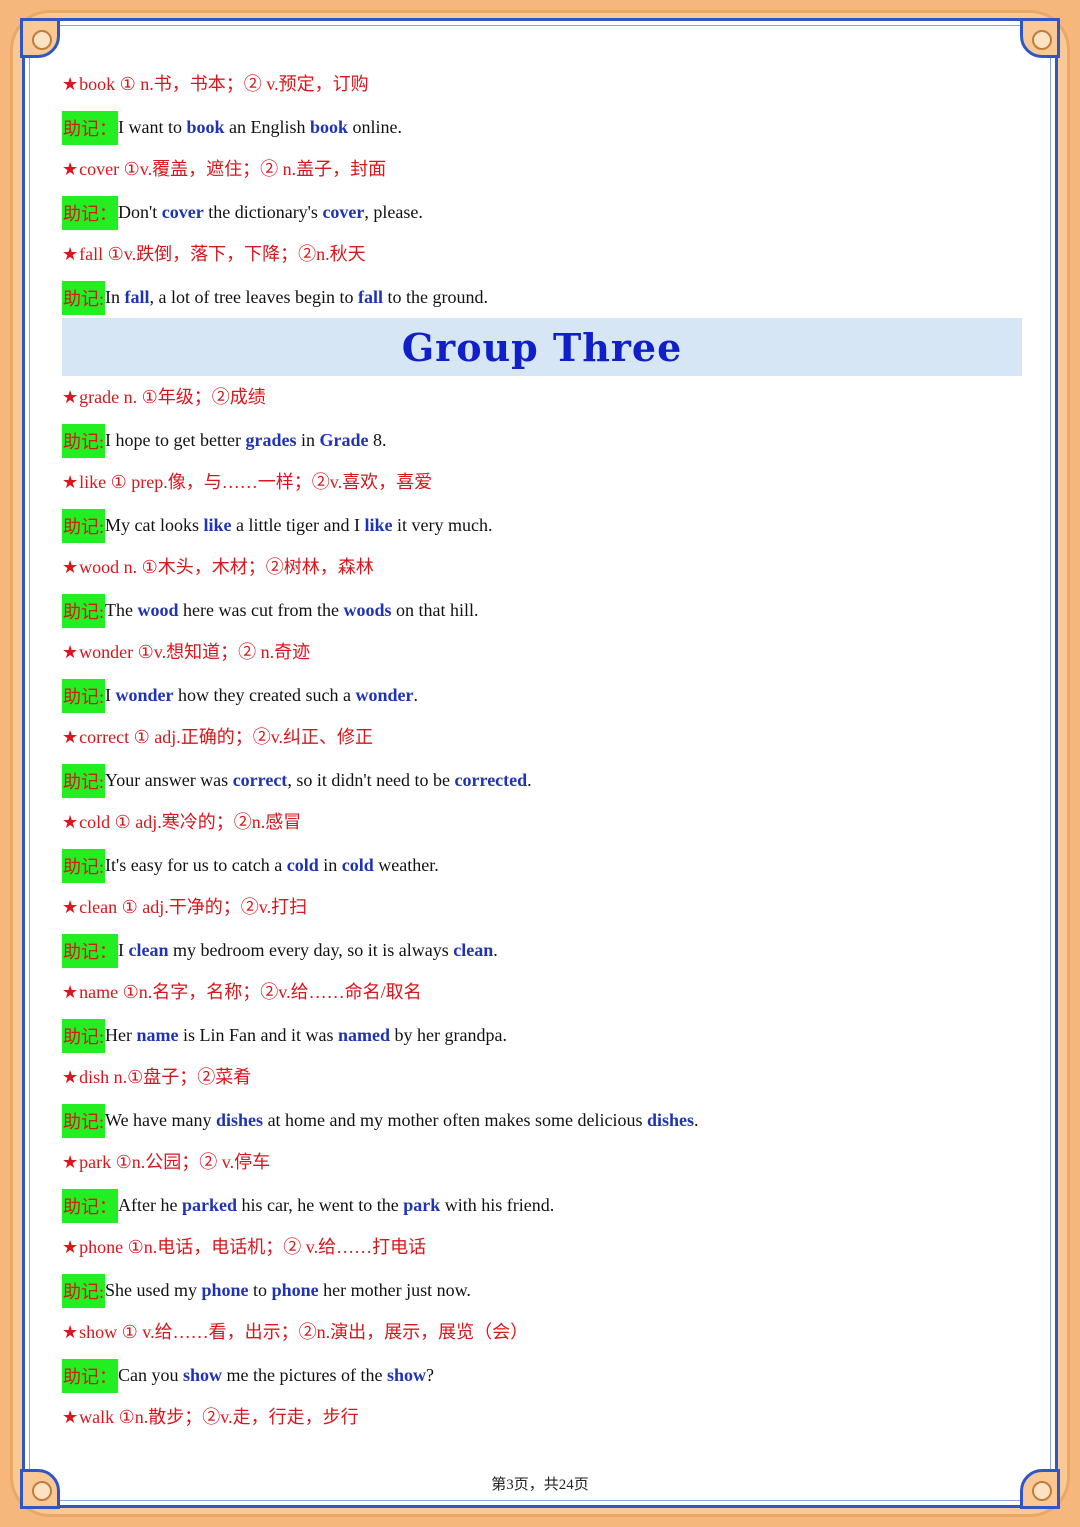 This screenshot has width=1080, height=1527. I want to click on keyword: Grade, so click(344, 439).